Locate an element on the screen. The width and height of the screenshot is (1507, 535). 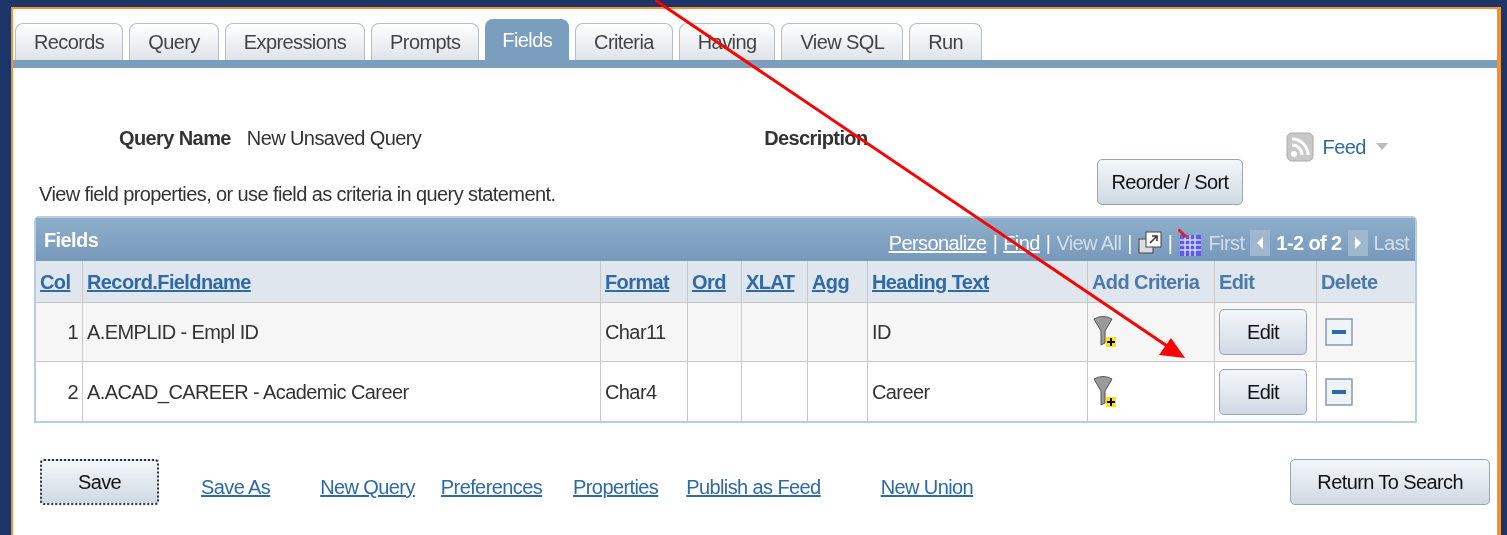
row-number: 1 is located at coordinates (72, 332).